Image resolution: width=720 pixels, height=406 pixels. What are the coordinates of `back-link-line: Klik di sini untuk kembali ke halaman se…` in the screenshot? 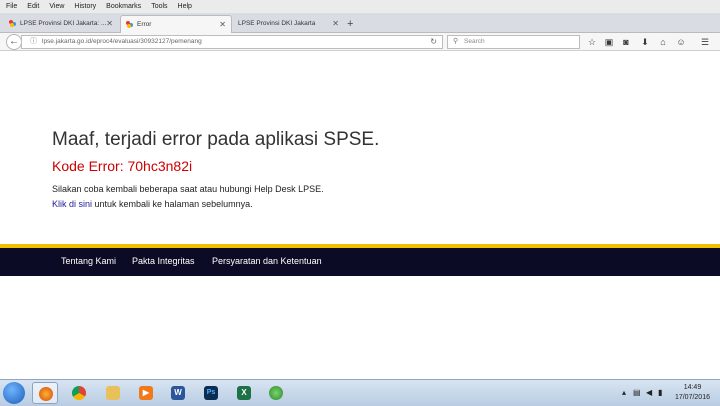 It's located at (152, 204).